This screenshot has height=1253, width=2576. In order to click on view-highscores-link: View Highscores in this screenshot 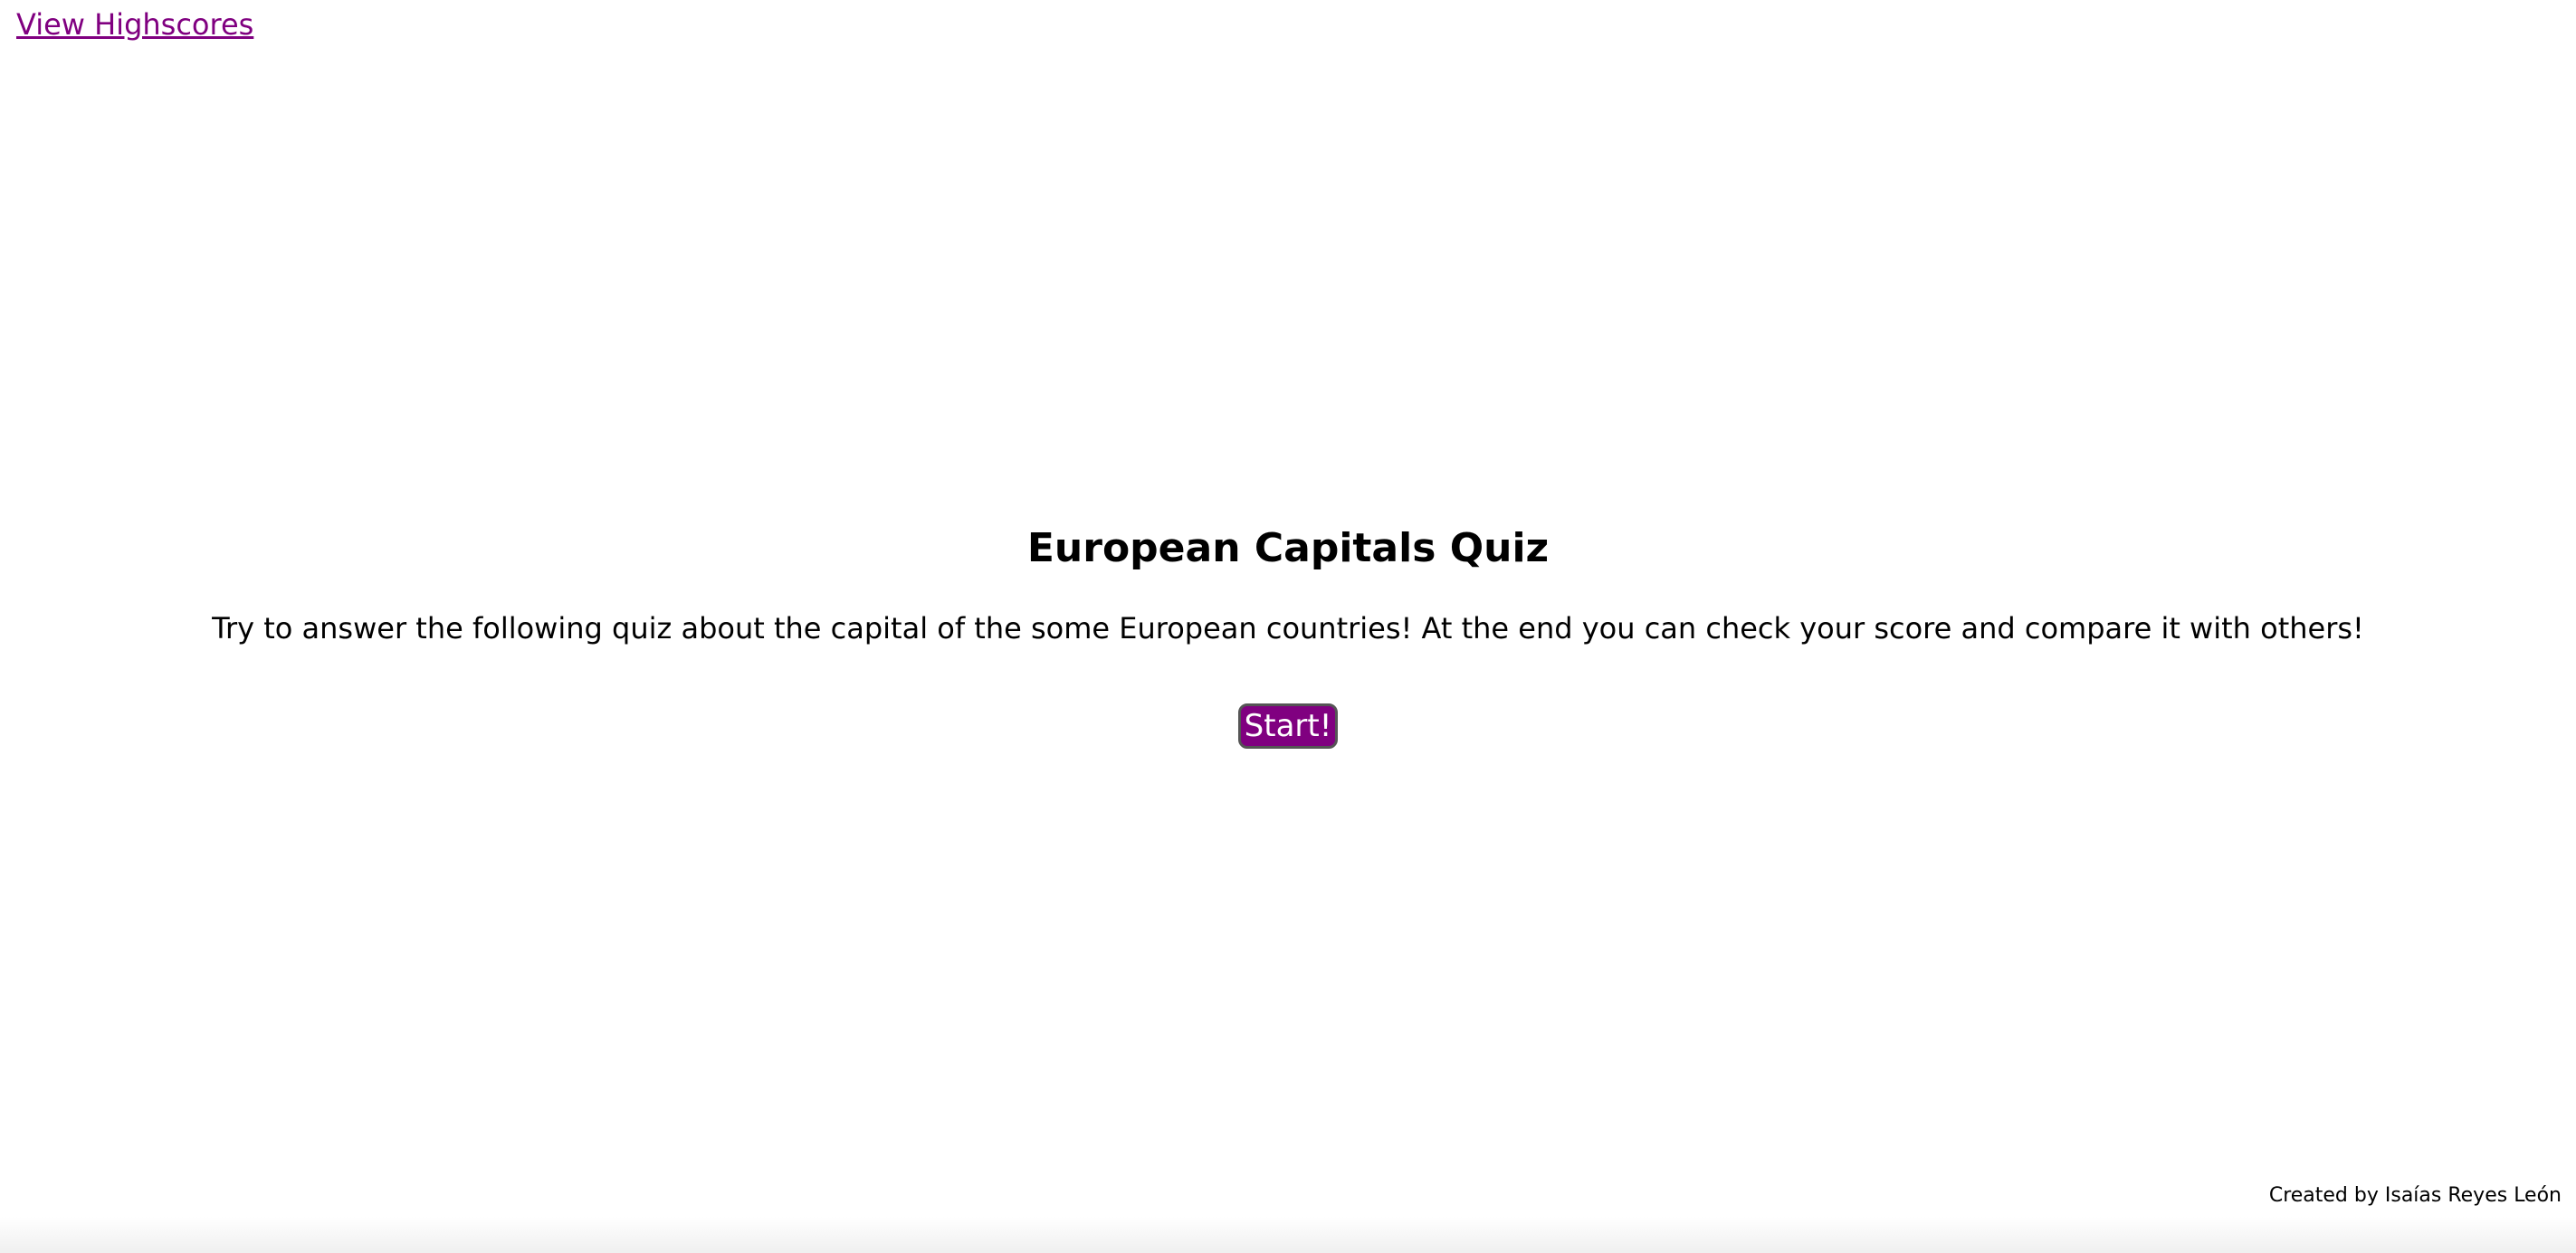, I will do `click(135, 25)`.